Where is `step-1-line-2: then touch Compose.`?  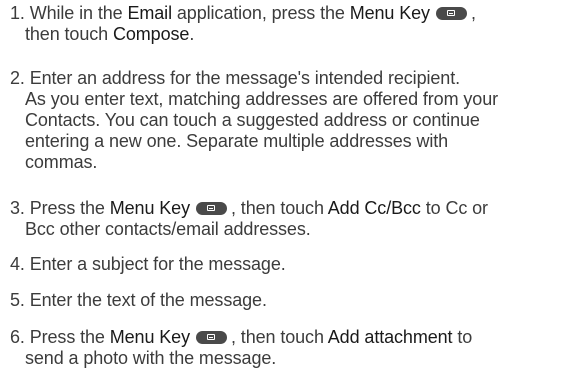 step-1-line-2: then touch Compose. is located at coordinates (110, 34).